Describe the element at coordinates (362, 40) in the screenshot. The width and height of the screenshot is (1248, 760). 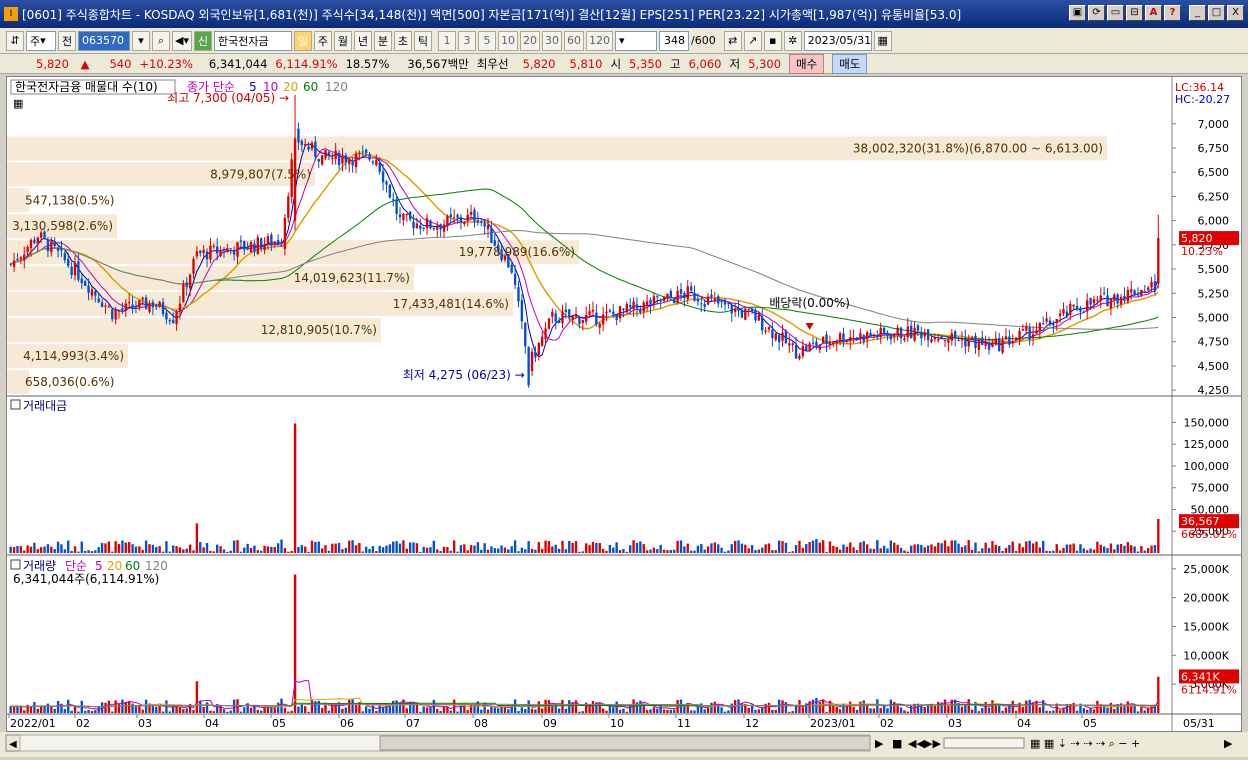
I see `tab-year: 년` at that location.